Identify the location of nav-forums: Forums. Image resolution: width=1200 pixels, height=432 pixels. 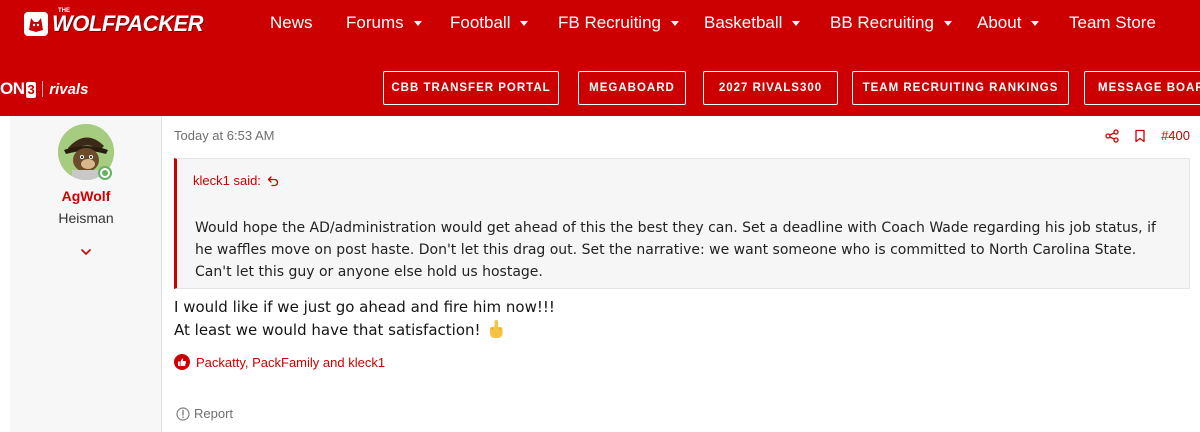
(384, 23).